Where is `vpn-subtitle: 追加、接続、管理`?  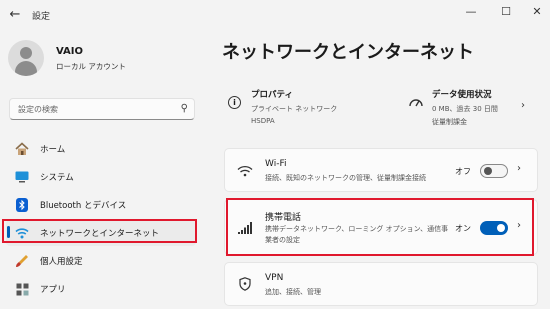
vpn-subtitle: 追加、接続、管理 is located at coordinates (293, 292).